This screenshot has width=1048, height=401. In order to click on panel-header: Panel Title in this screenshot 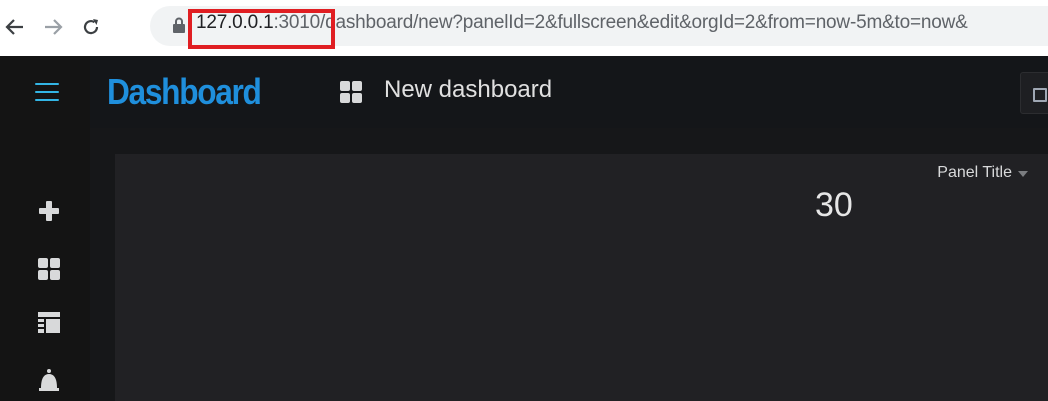, I will do `click(982, 173)`.